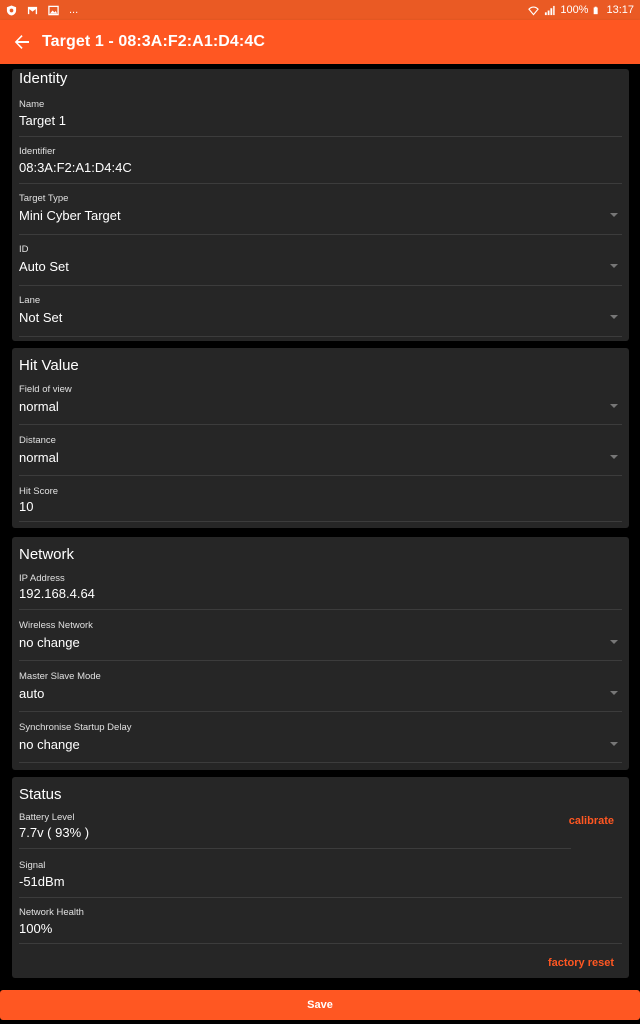 Image resolution: width=640 pixels, height=1024 pixels. Describe the element at coordinates (47, 554) in the screenshot. I see `network-title: Network` at that location.